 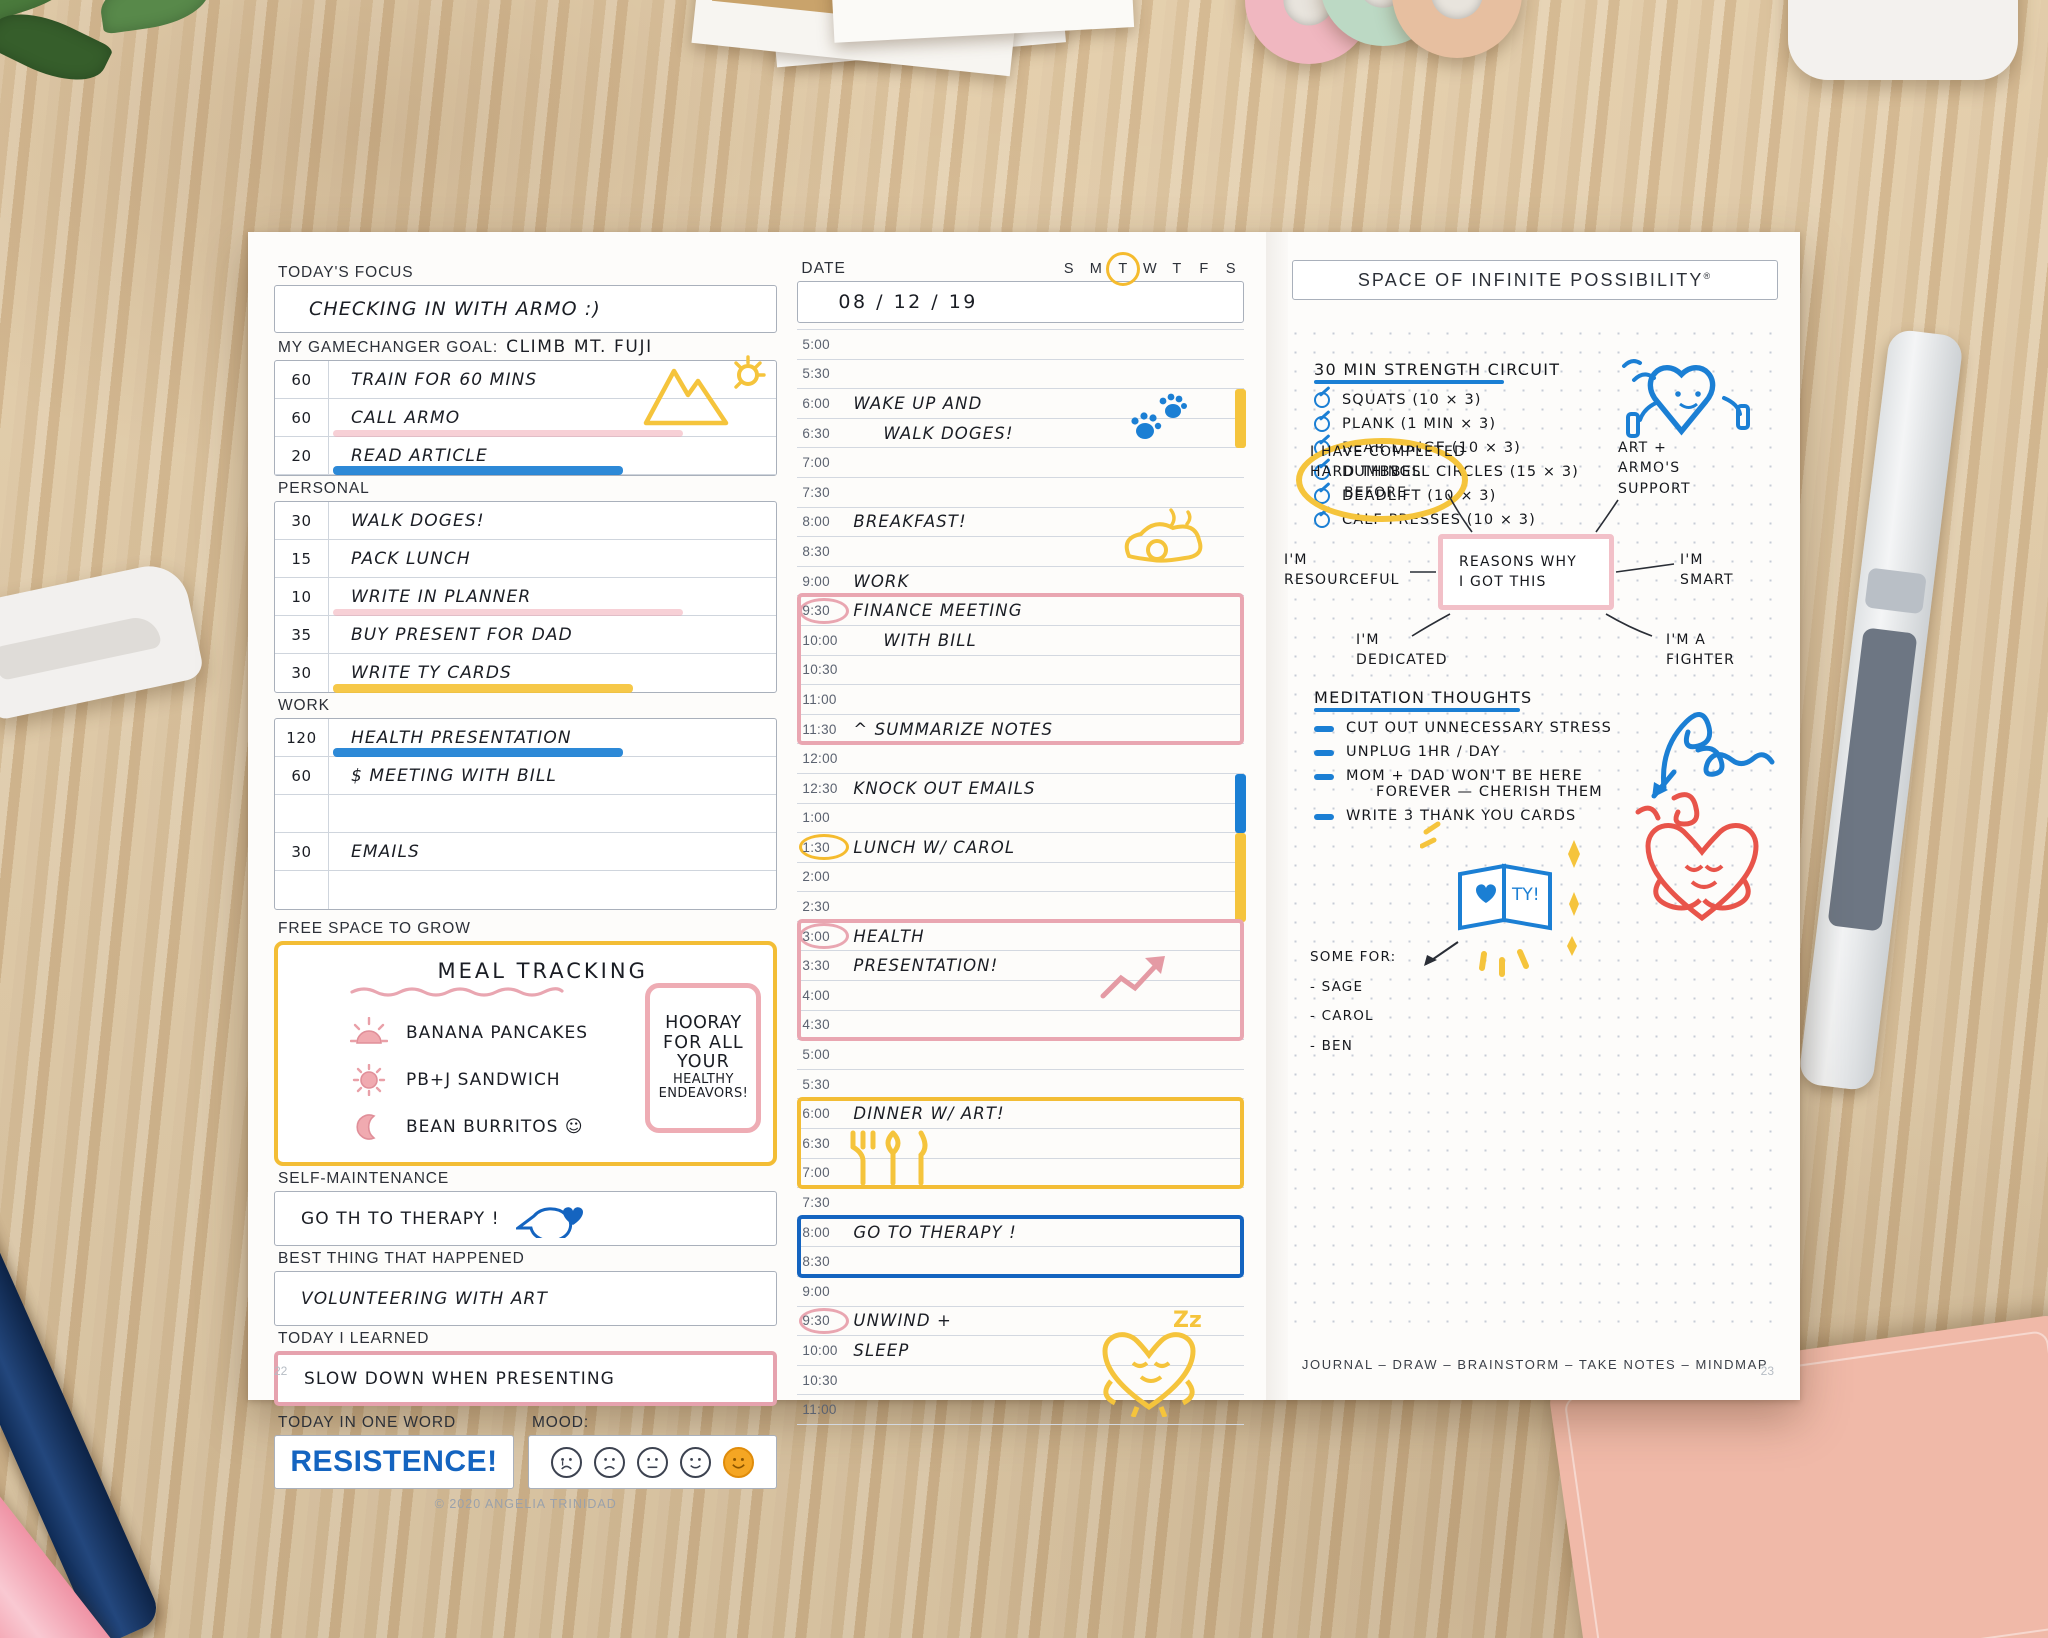 What do you see at coordinates (495, 1127) in the screenshot?
I see `meal-item-text: BEAN BURRITOS ☺` at bounding box center [495, 1127].